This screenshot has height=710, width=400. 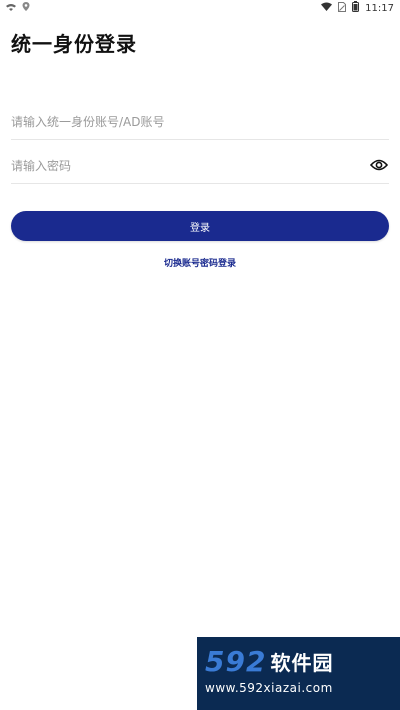 What do you see at coordinates (342, 8) in the screenshot?
I see `sim-icon` at bounding box center [342, 8].